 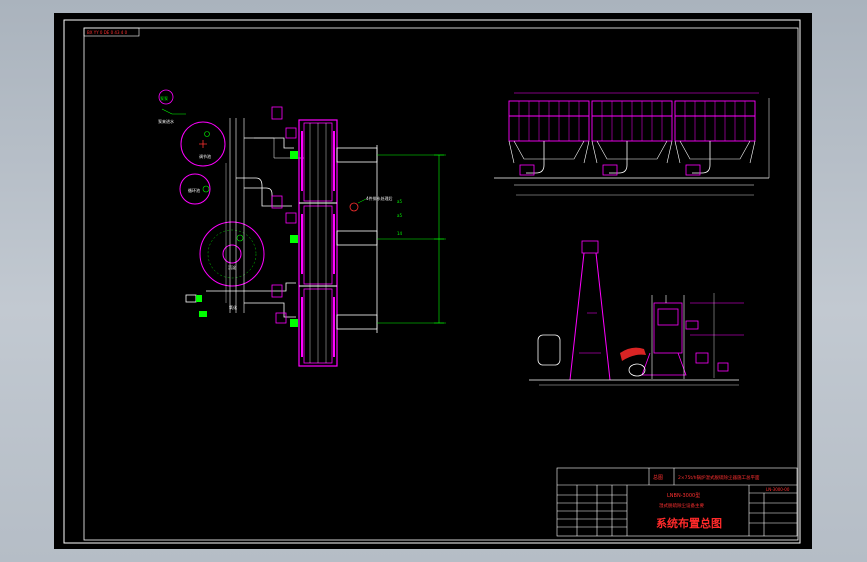 I want to click on svg-text: 循环池, so click(x=194, y=190).